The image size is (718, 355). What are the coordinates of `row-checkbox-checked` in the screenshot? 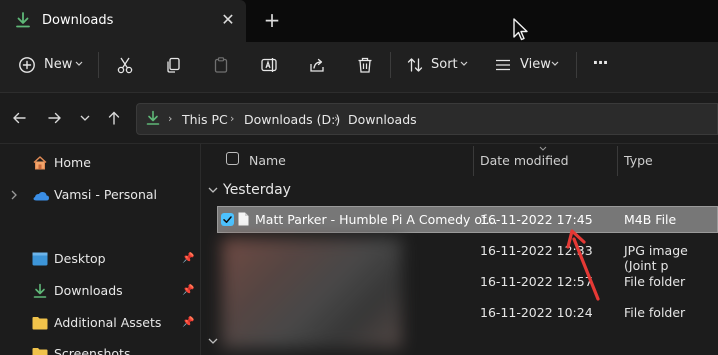 It's located at (227, 219).